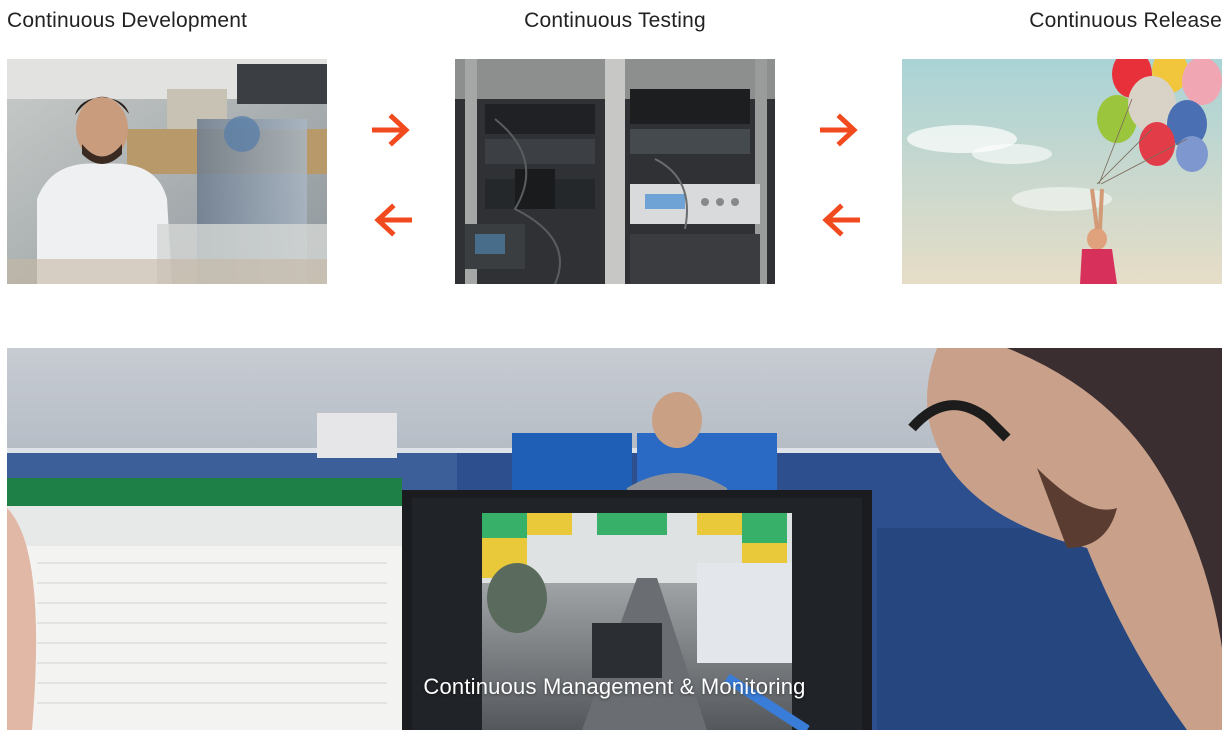 The image size is (1225, 730). I want to click on stage-title-development: Continuous Development, so click(127, 20).